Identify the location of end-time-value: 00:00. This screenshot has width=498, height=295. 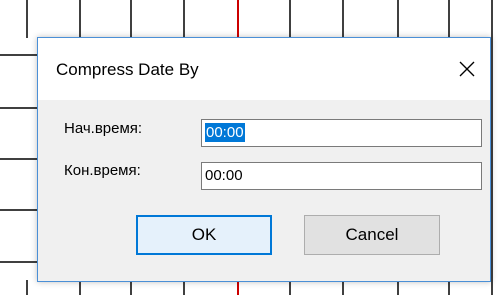
(224, 175).